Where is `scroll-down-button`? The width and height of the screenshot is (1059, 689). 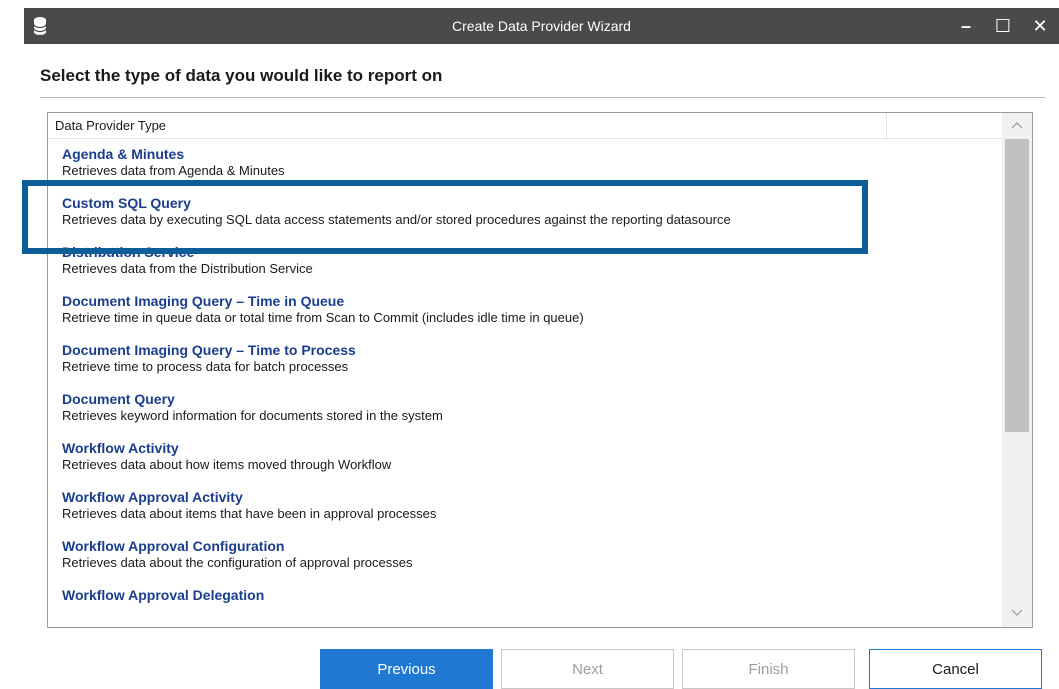 scroll-down-button is located at coordinates (1017, 613).